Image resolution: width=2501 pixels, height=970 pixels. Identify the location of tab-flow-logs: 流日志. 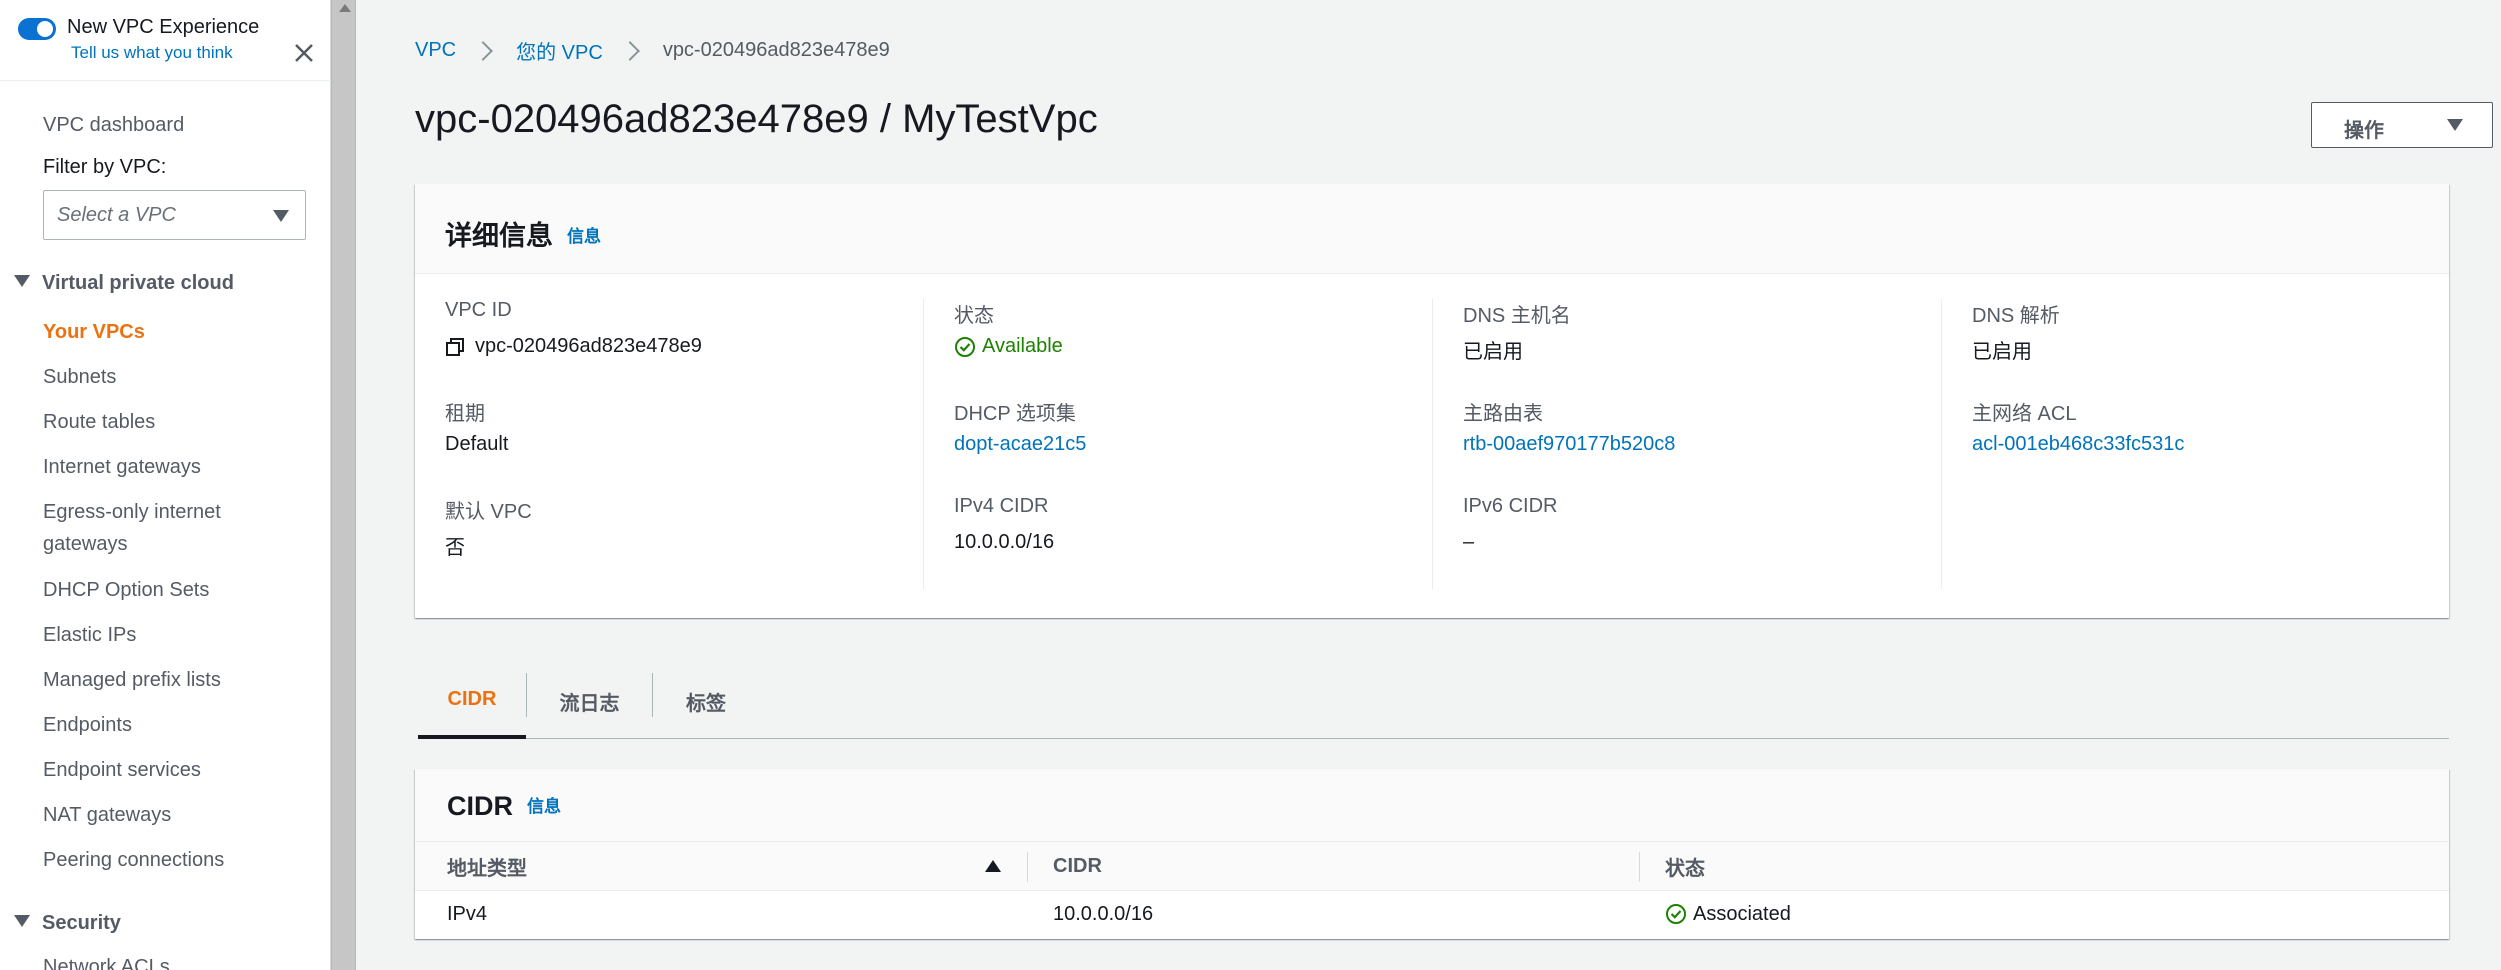
(589, 701).